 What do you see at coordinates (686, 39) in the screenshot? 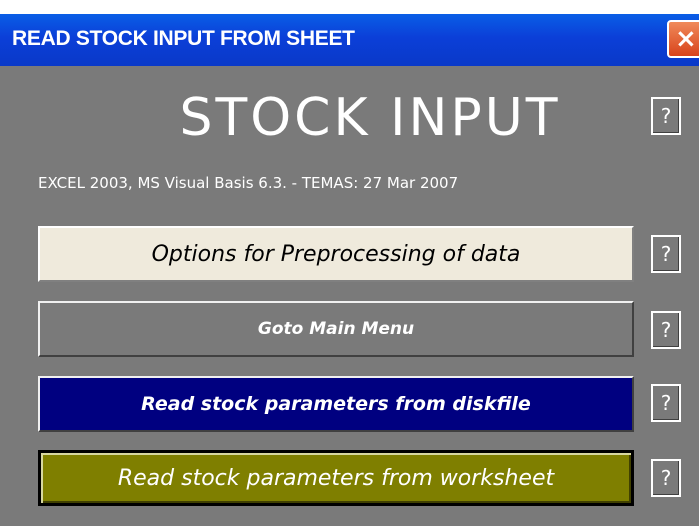
I see `close-icon: ×` at bounding box center [686, 39].